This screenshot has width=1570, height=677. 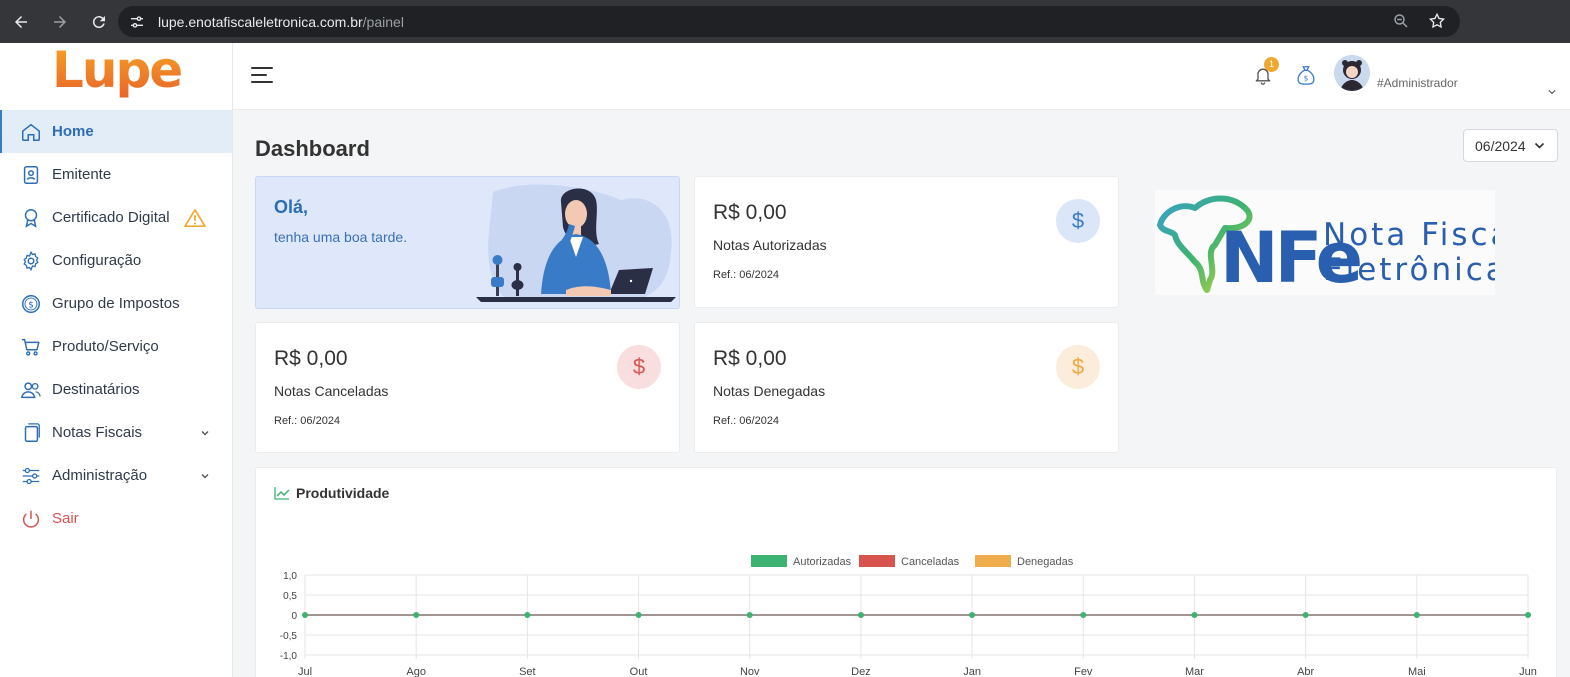 I want to click on user-name: #Administrador, so click(x=1417, y=83).